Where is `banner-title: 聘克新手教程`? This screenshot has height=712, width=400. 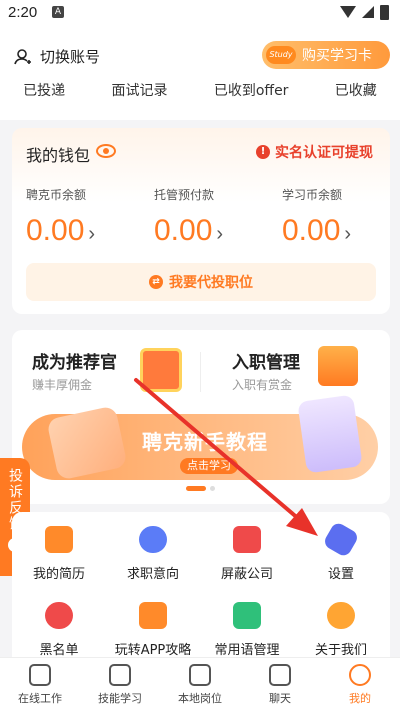 banner-title: 聘克新手教程 is located at coordinates (205, 442).